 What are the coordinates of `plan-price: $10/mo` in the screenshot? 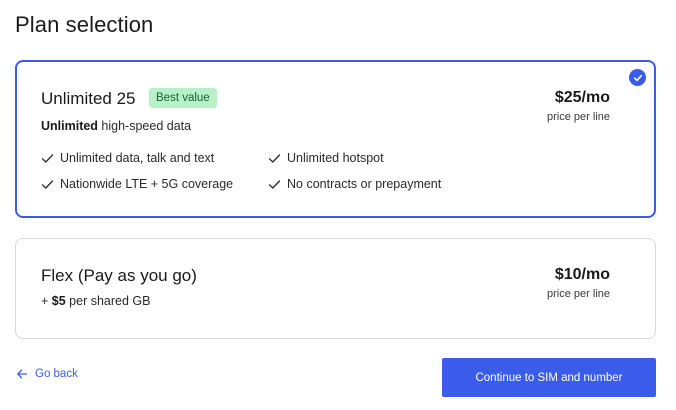 It's located at (582, 274).